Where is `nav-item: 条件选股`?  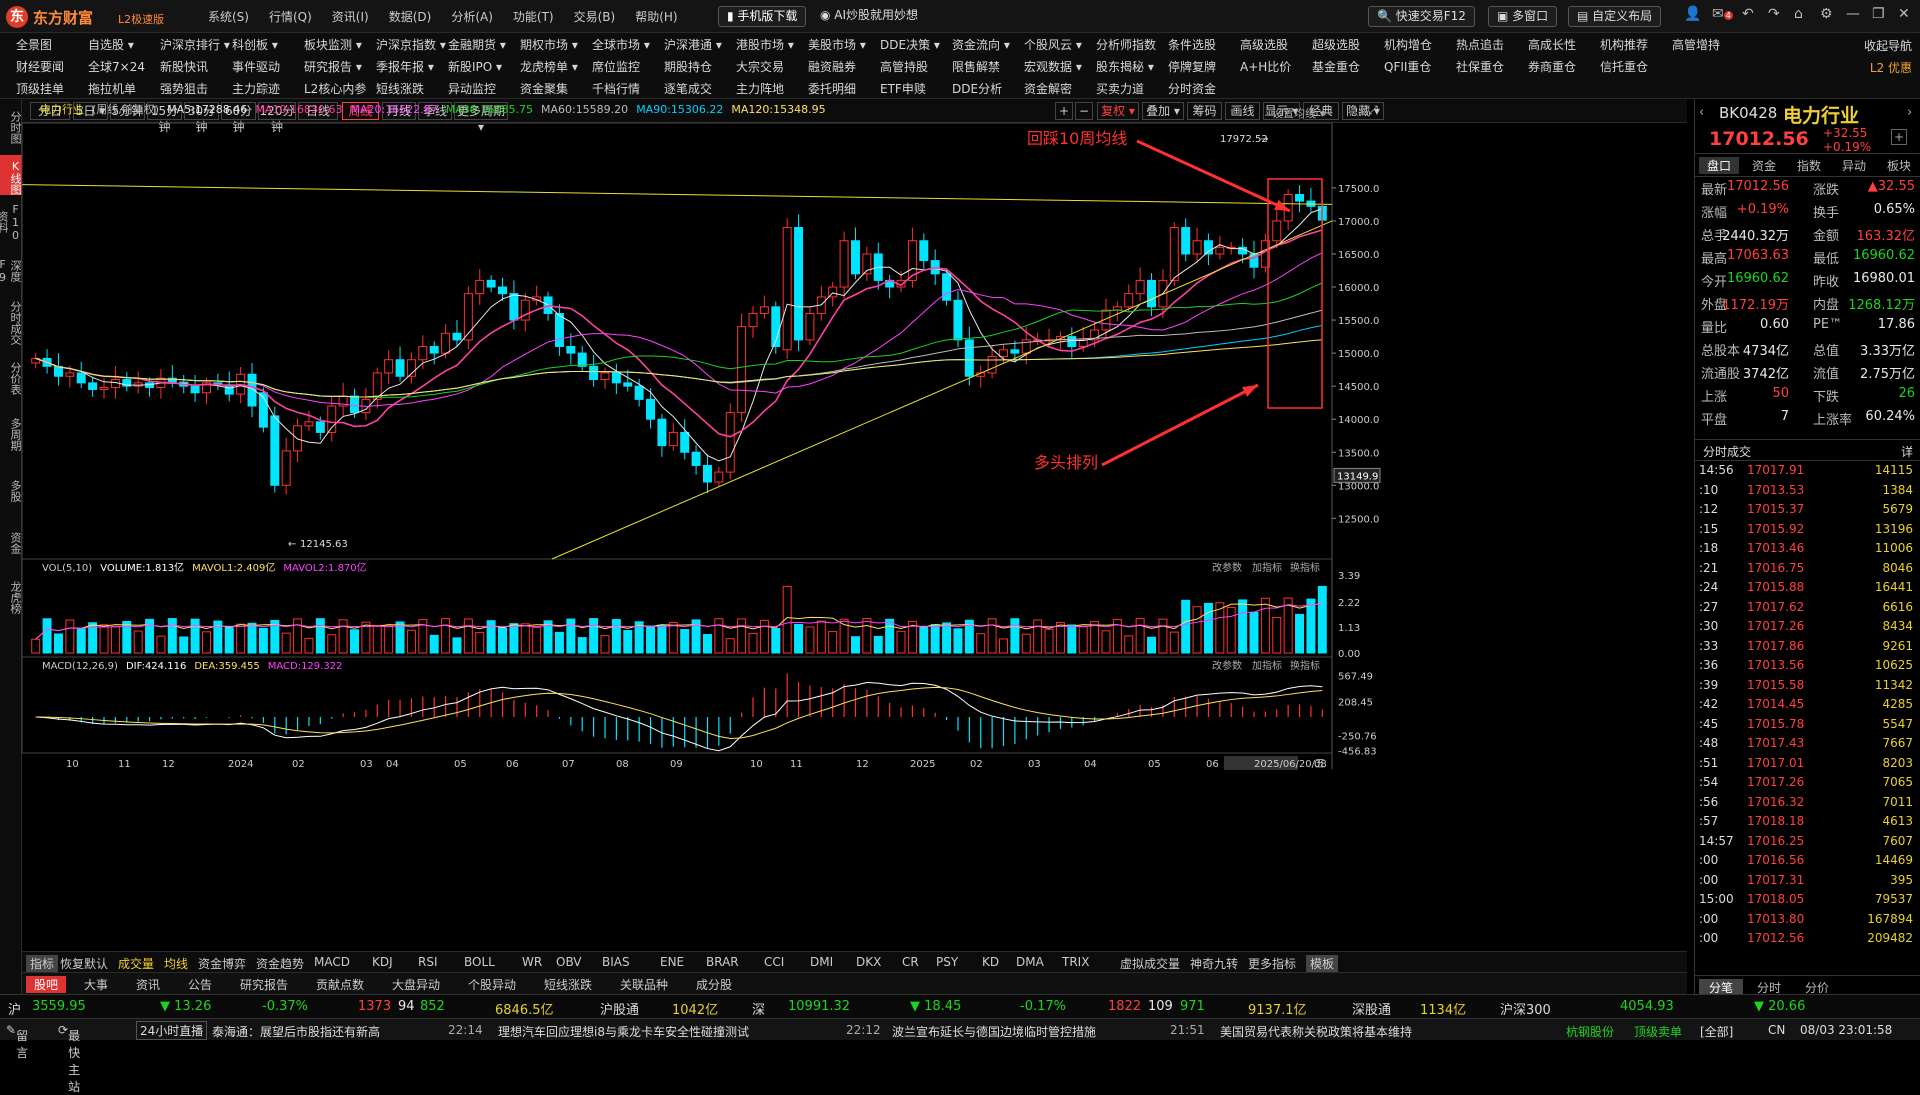 nav-item: 条件选股 is located at coordinates (1188, 44).